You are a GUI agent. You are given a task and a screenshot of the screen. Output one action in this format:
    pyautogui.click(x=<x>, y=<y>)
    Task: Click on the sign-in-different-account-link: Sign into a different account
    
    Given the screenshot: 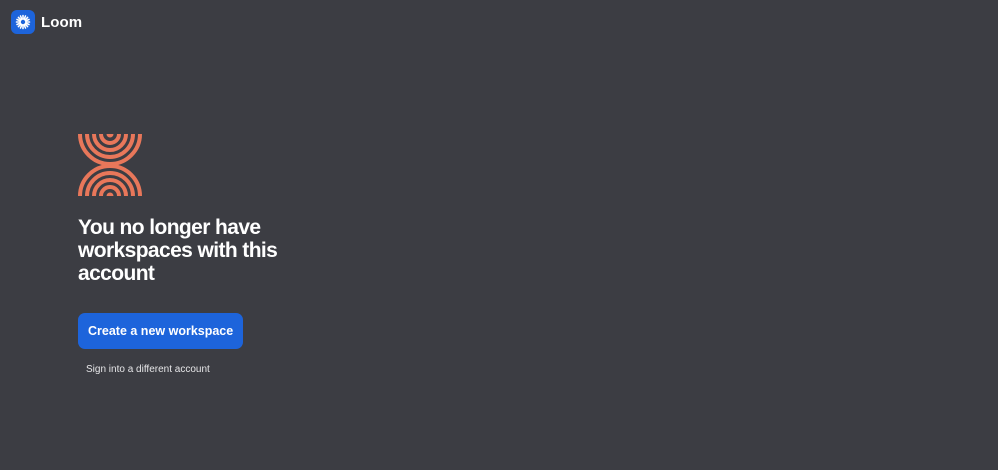 What is the action you would take?
    pyautogui.click(x=148, y=369)
    